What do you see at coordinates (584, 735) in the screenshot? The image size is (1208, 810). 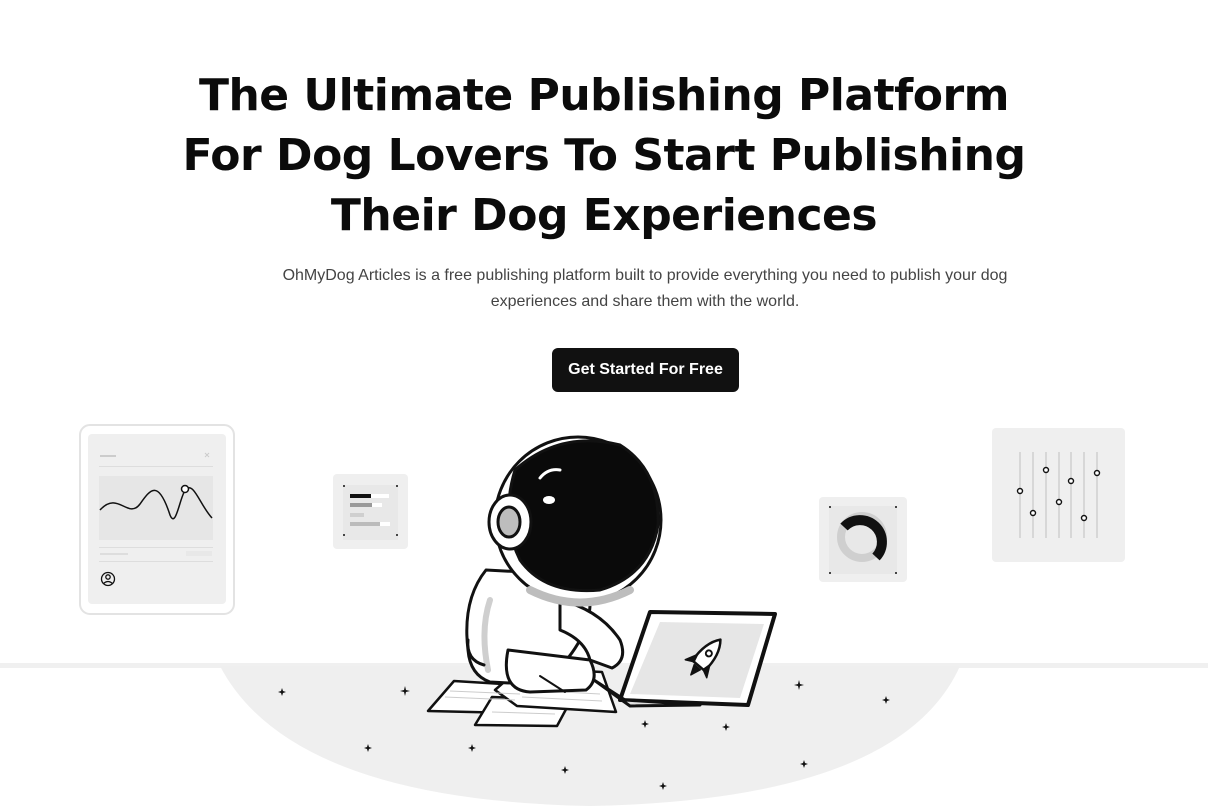 I see `stars` at bounding box center [584, 735].